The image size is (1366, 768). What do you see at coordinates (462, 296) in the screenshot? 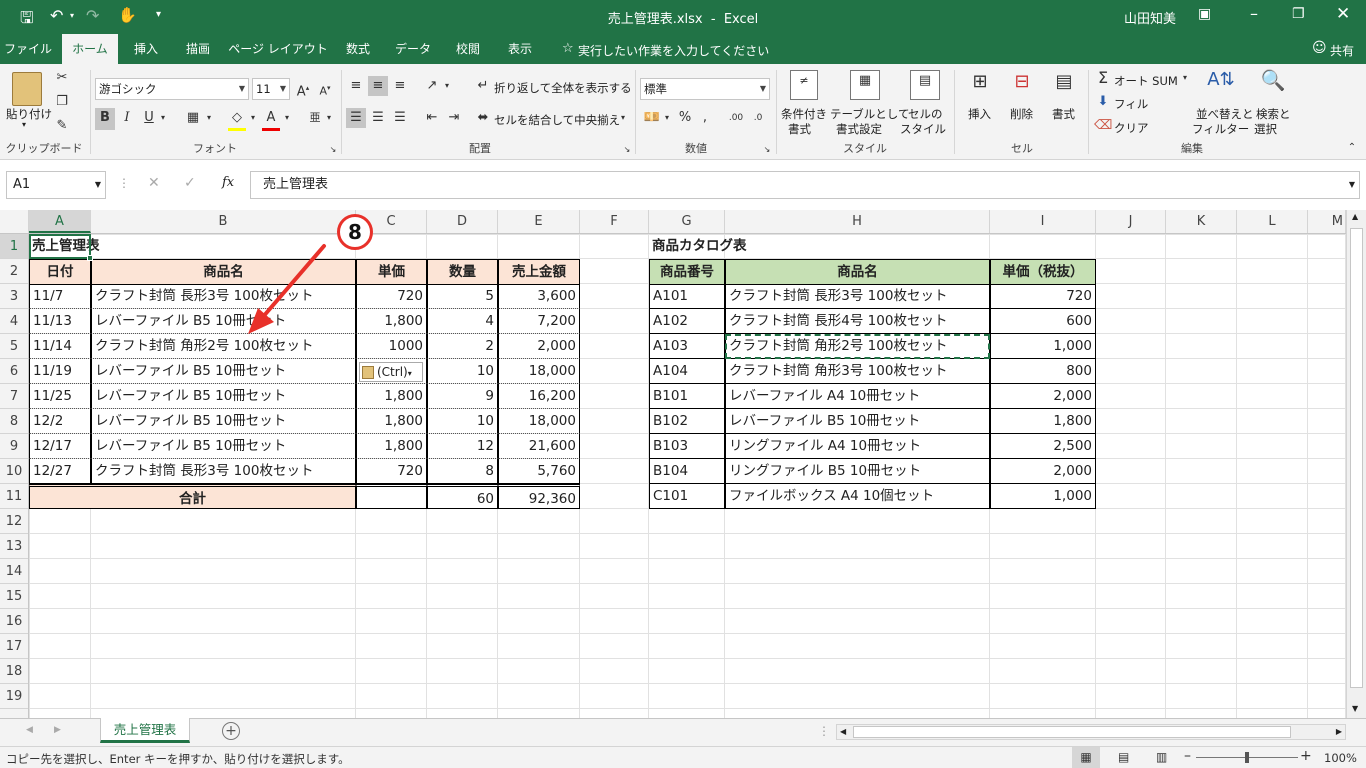
I see `sales-cell: 5` at bounding box center [462, 296].